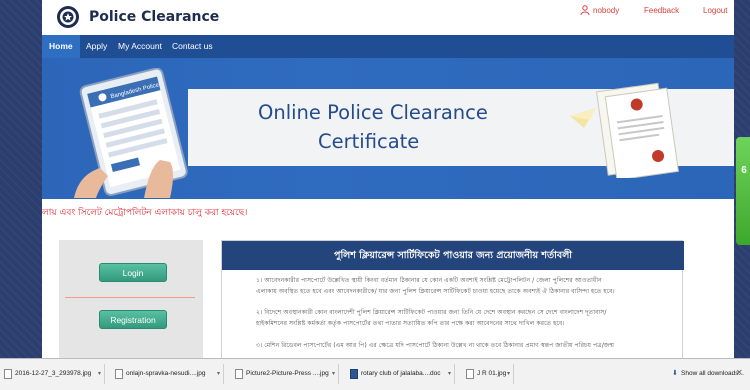  I want to click on nav-my-account: My Account, so click(140, 46).